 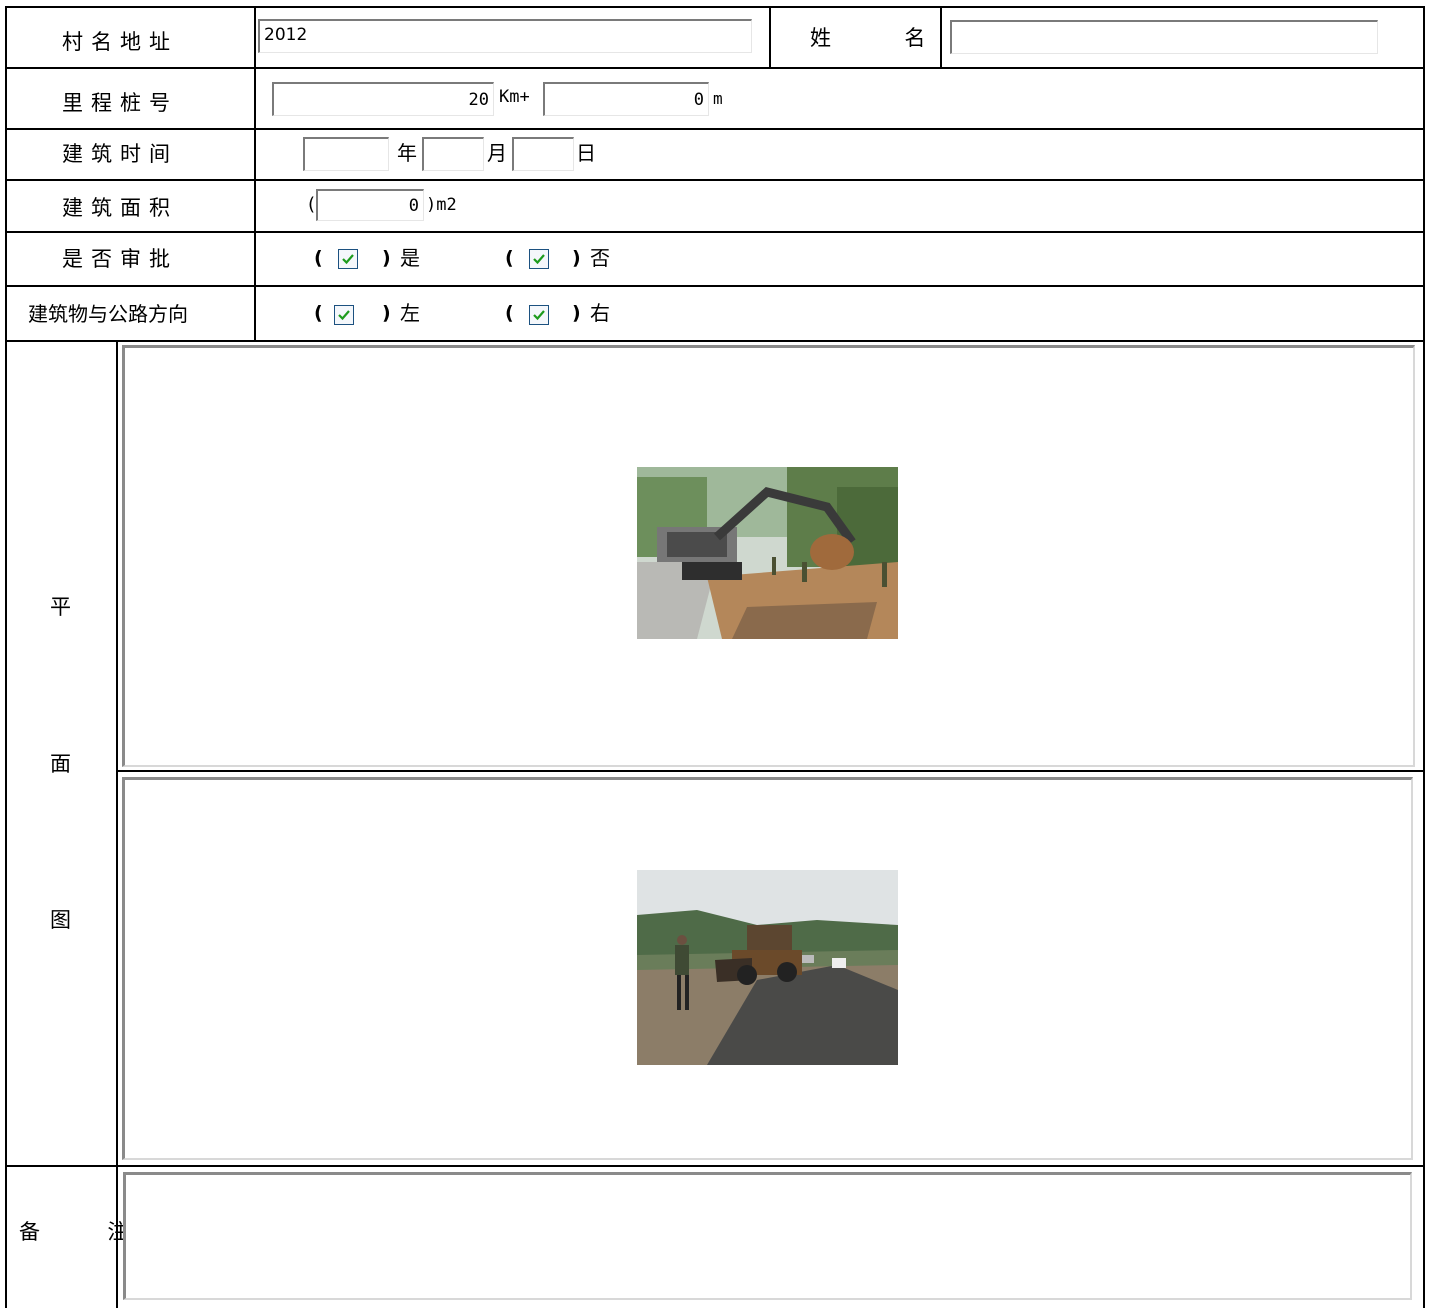 I want to click on month-input, so click(x=453, y=154).